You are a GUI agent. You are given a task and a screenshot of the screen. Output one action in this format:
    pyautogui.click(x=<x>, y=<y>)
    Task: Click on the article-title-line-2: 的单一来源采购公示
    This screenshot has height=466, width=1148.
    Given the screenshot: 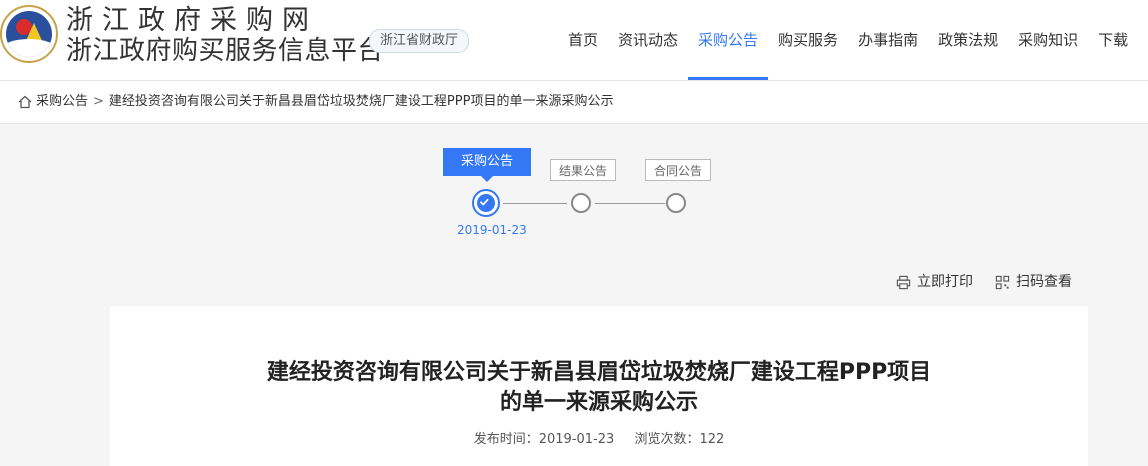 What is the action you would take?
    pyautogui.click(x=598, y=402)
    